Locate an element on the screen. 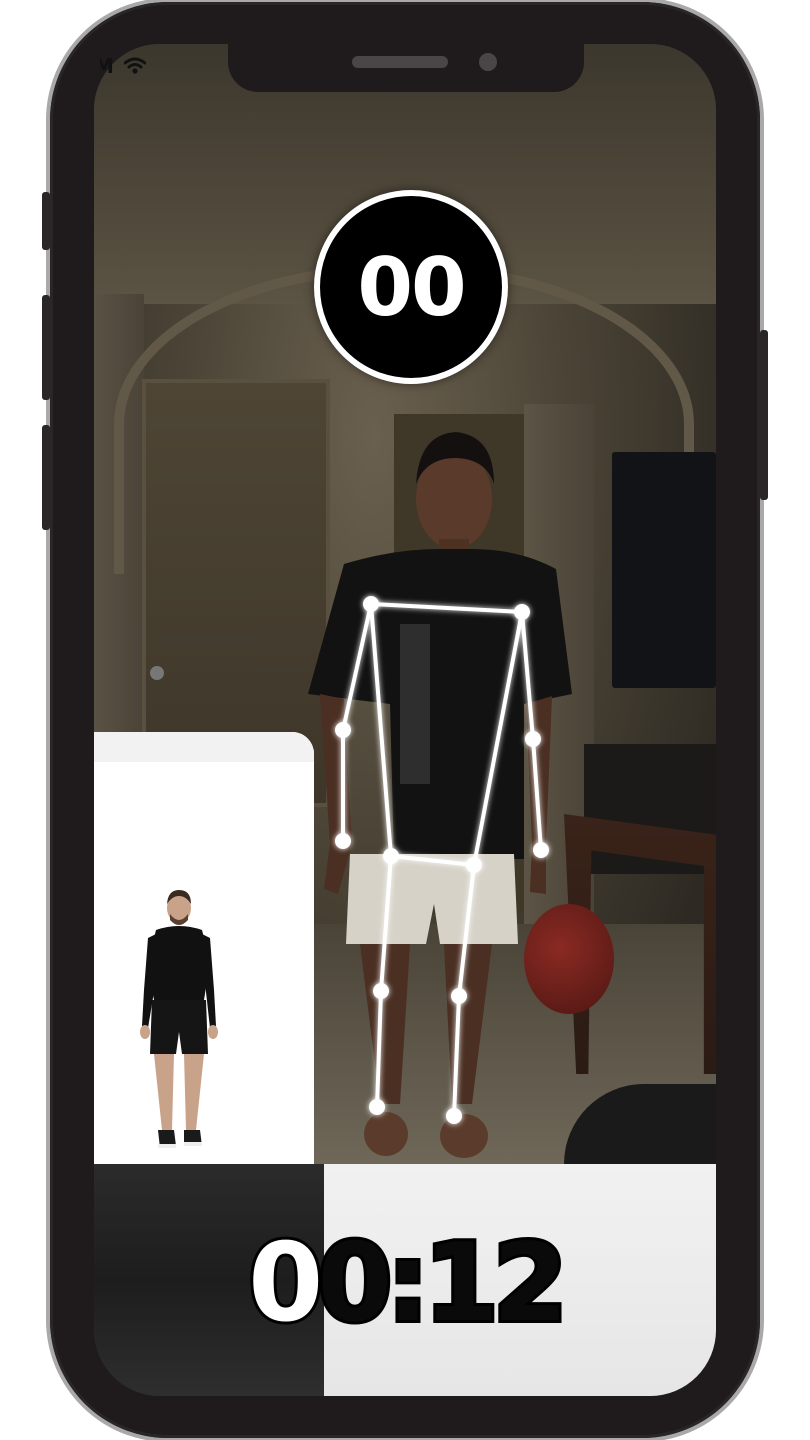  reference-video-card is located at coordinates (204, 948).